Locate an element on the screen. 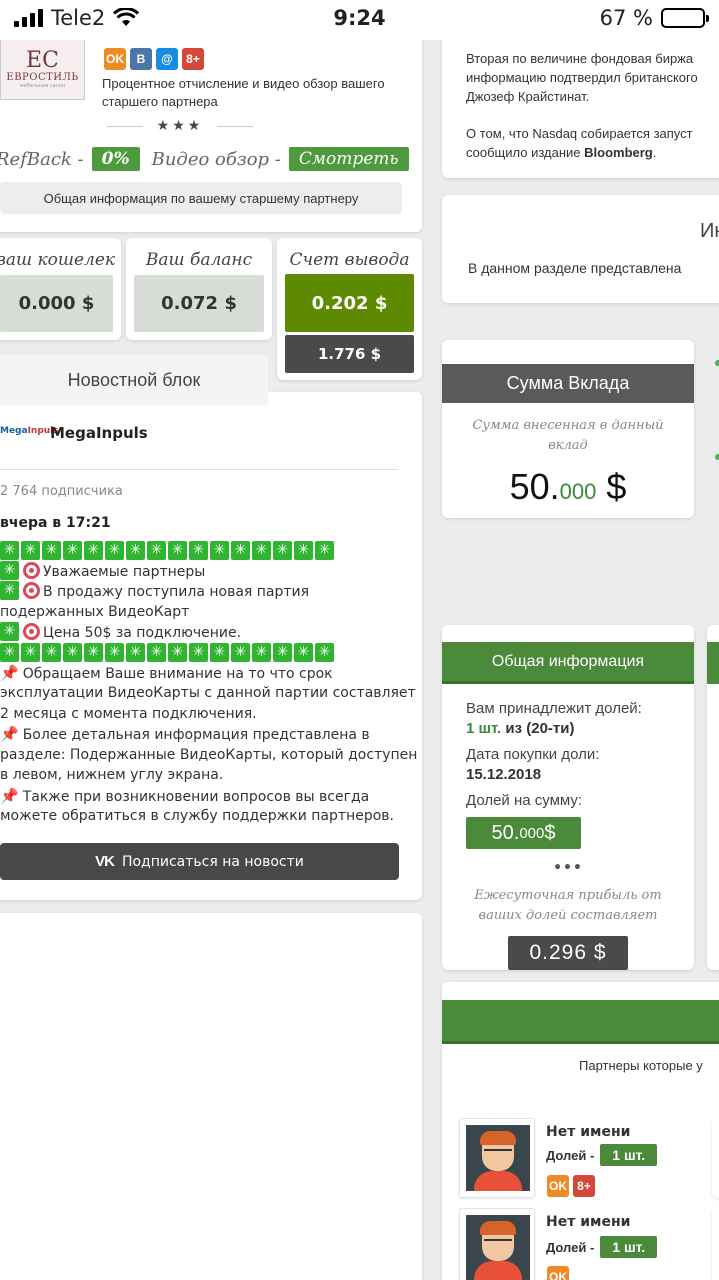  news-source-name: MegaInpuls is located at coordinates (99, 433).